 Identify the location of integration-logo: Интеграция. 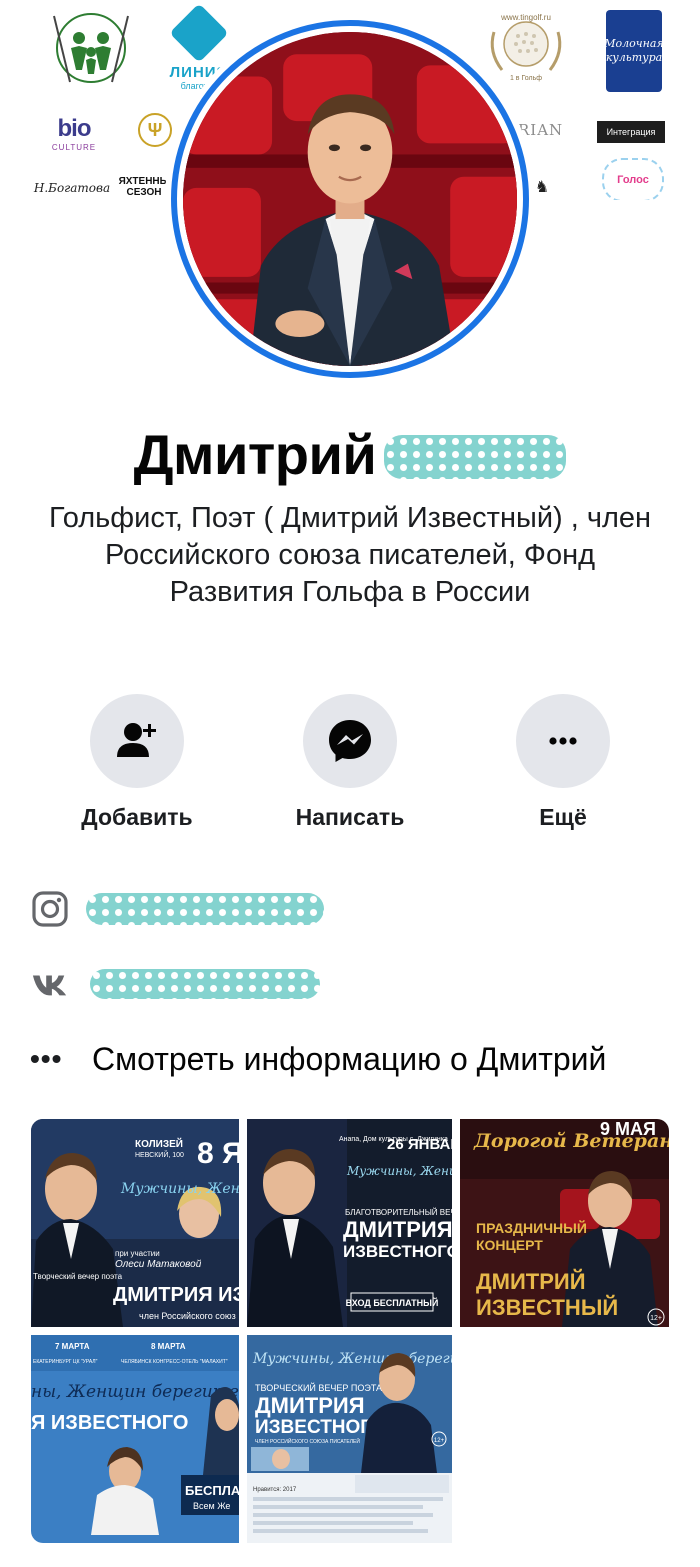
(631, 132).